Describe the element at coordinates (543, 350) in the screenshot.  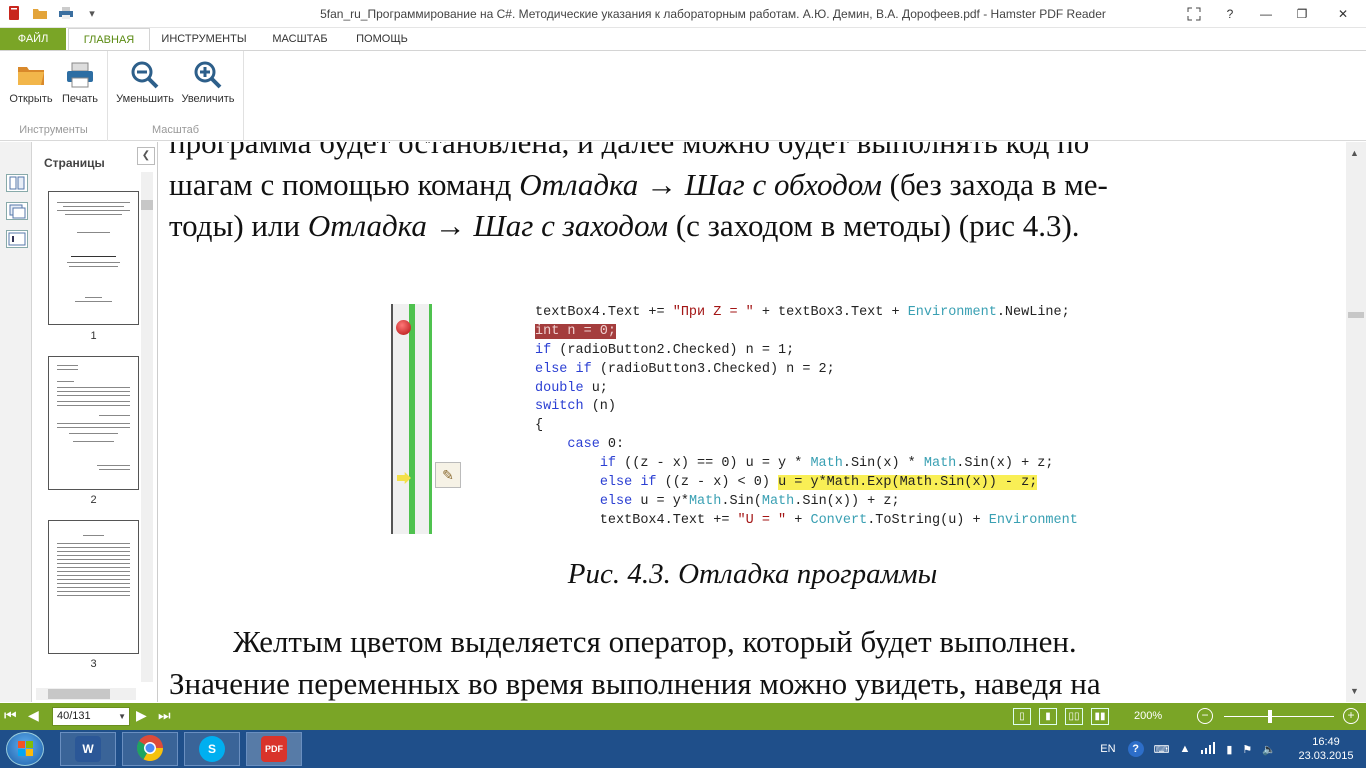
I see `code-token: if` at that location.